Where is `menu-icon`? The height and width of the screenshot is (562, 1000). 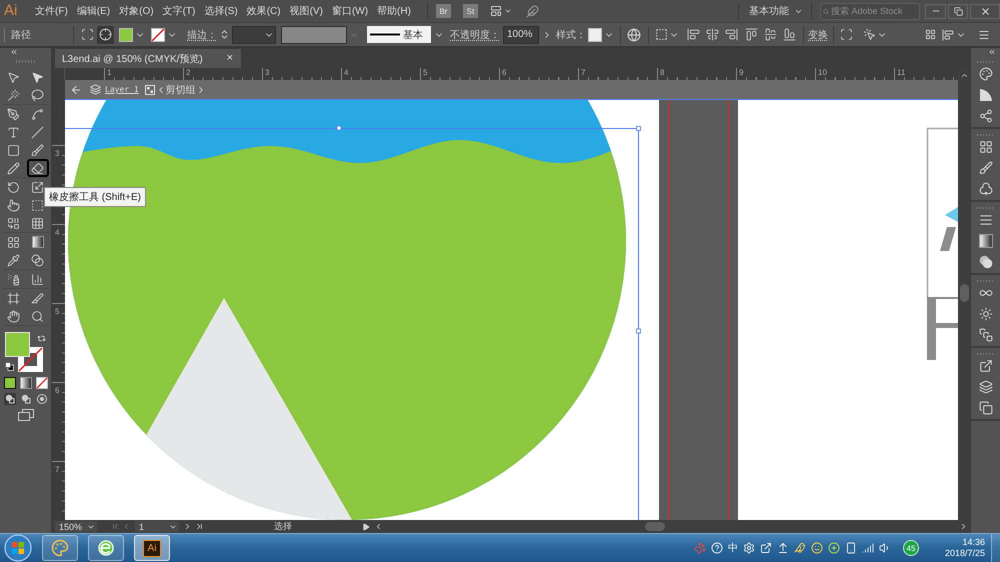
menu-icon is located at coordinates (984, 34).